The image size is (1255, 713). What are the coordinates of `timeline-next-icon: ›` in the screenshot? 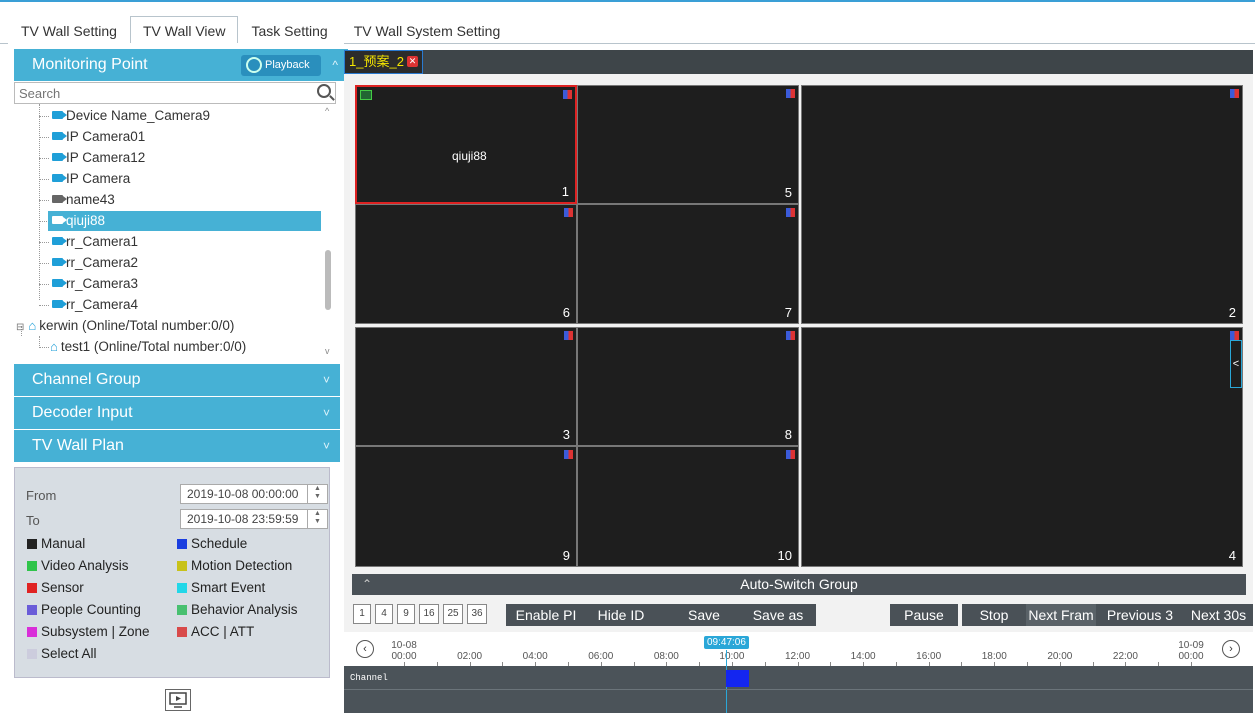 It's located at (1231, 649).